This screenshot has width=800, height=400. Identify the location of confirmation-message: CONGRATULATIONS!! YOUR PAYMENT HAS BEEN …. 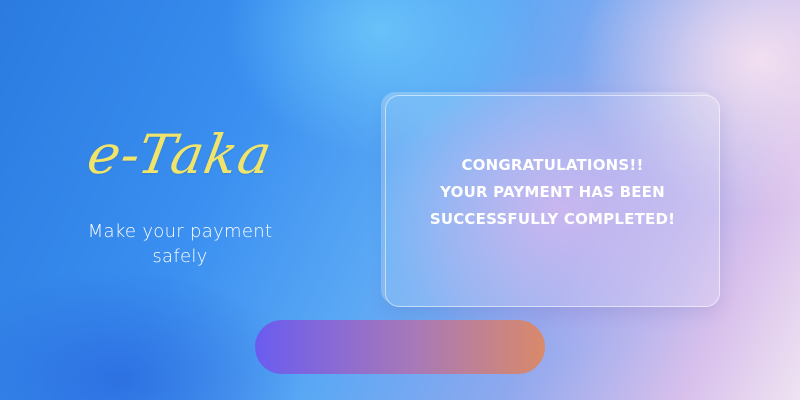
(552, 192).